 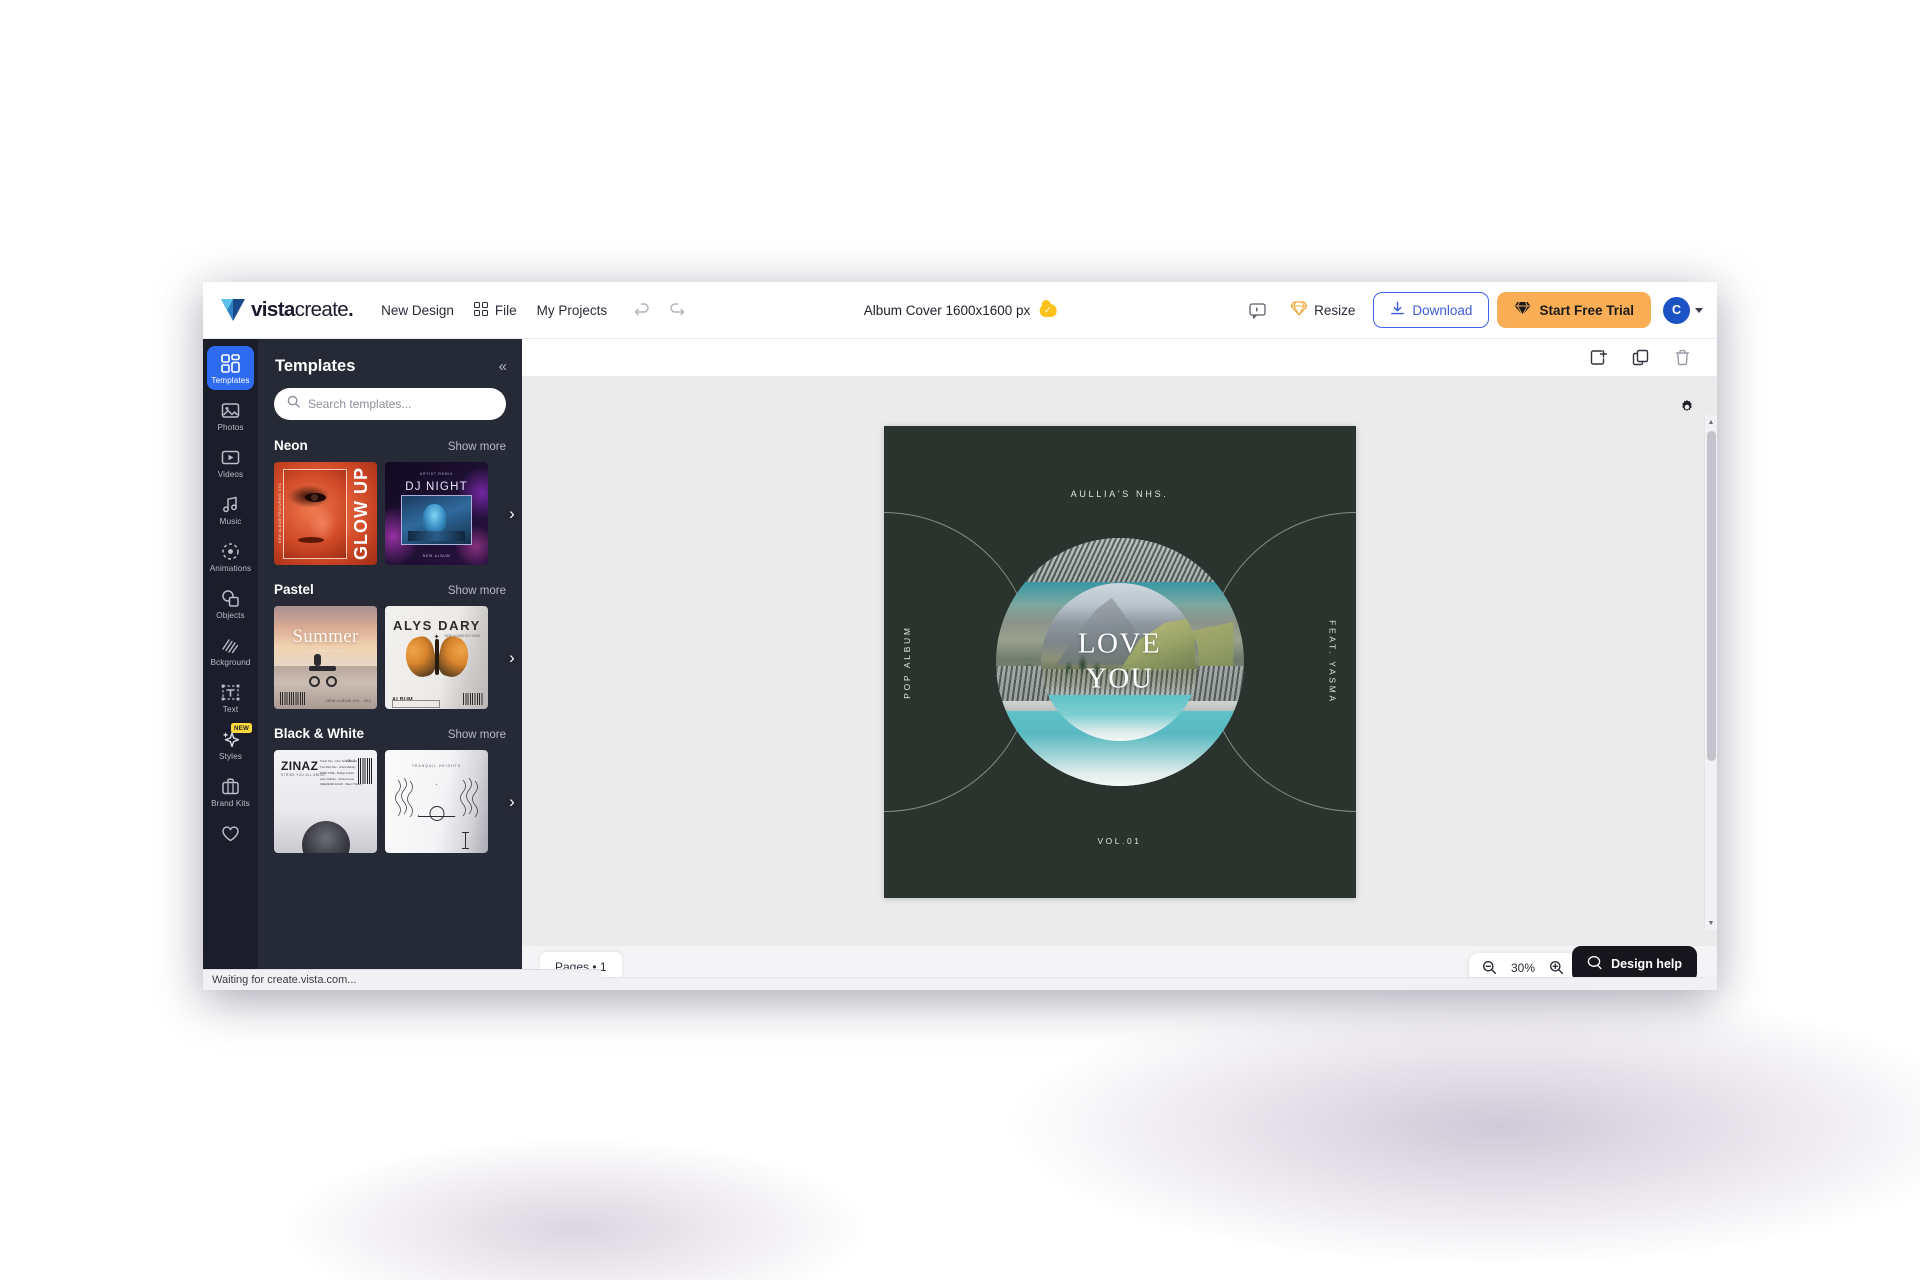 I want to click on dj-night-title: DJ NIGHT, so click(x=436, y=487).